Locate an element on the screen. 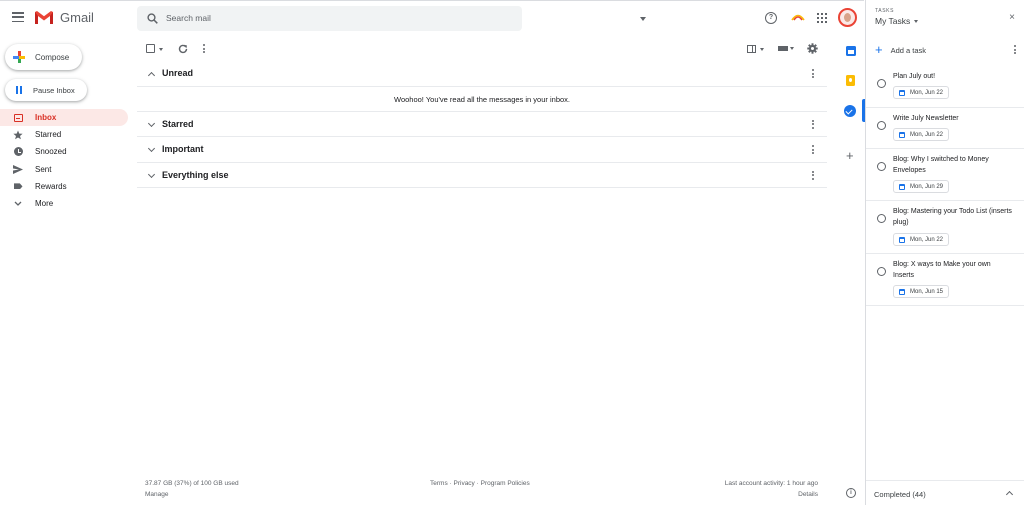 This screenshot has height=505, width=1024. task-date-label: Mon, Jun 15 is located at coordinates (927, 291).